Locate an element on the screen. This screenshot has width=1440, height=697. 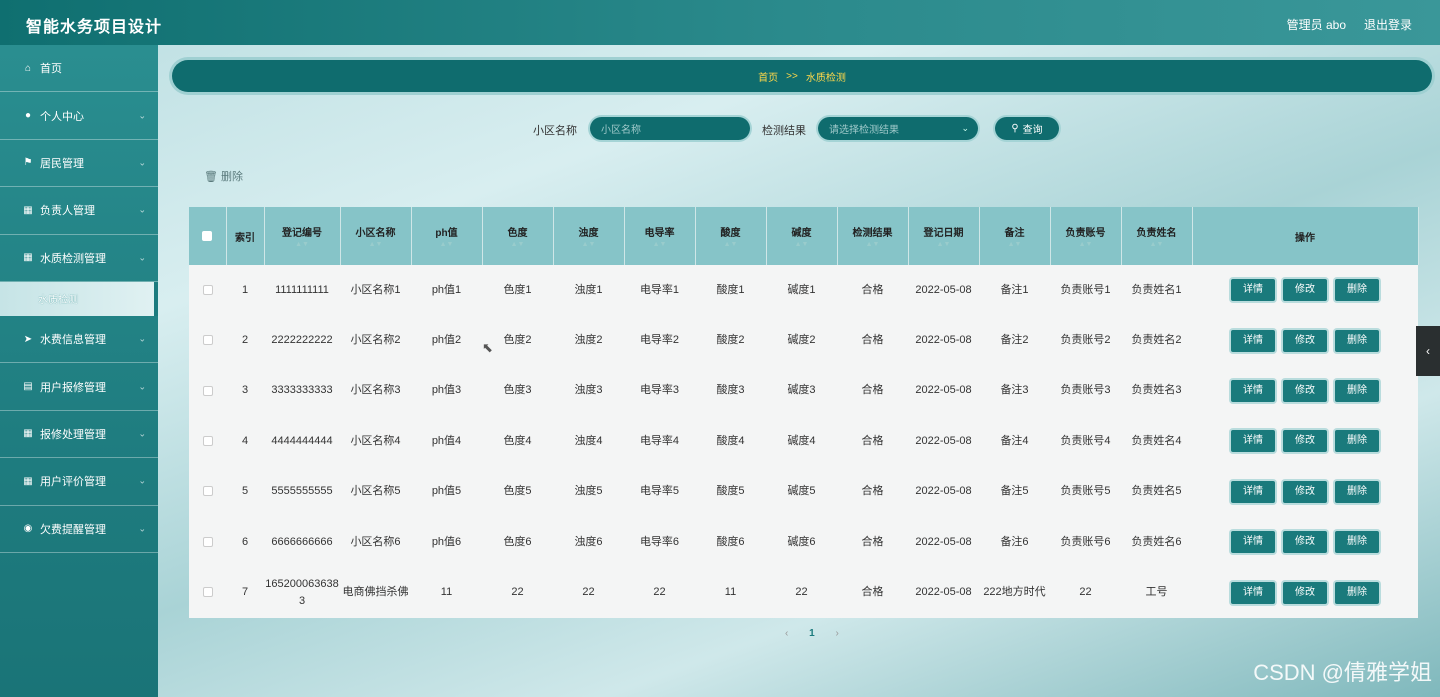
search-button: ⚲ 查询 is located at coordinates (1027, 128).